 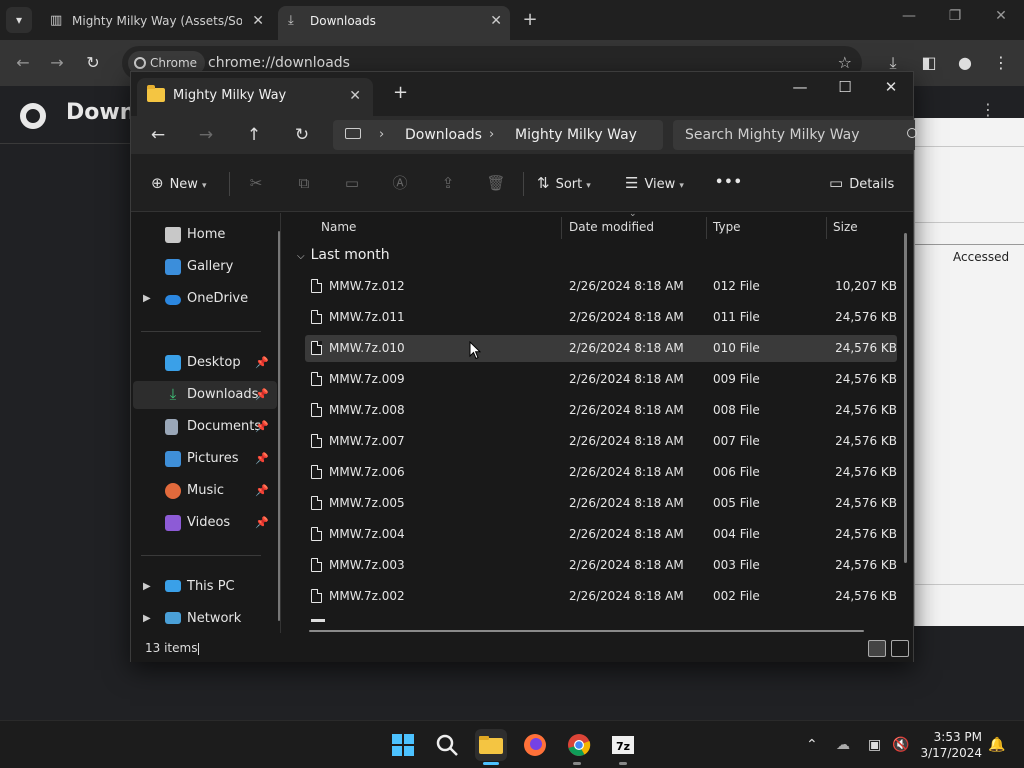 What do you see at coordinates (255, 97) in the screenshot?
I see `explorer-tab: Mighty Milky Way ✕` at bounding box center [255, 97].